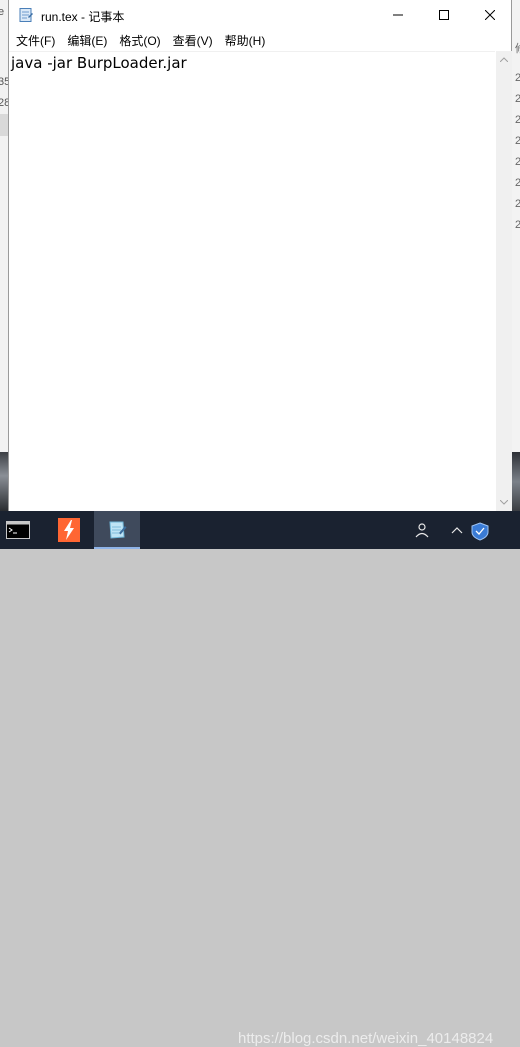  What do you see at coordinates (193, 41) in the screenshot?
I see `menu-view: 查看(V)` at bounding box center [193, 41].